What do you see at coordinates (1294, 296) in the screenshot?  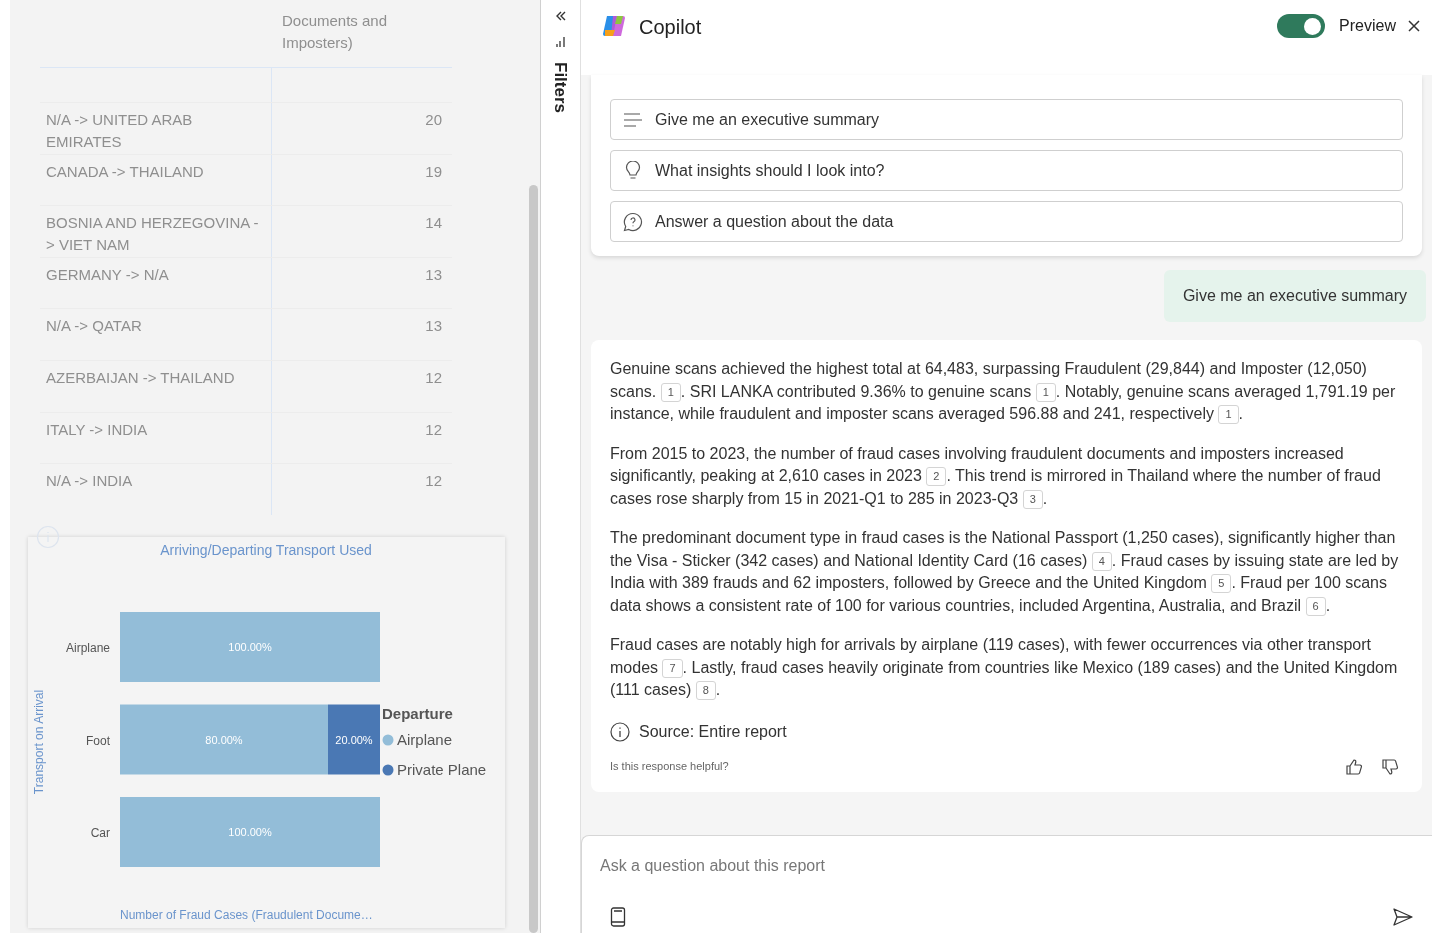 I see `user-message: Give me an executive summary` at bounding box center [1294, 296].